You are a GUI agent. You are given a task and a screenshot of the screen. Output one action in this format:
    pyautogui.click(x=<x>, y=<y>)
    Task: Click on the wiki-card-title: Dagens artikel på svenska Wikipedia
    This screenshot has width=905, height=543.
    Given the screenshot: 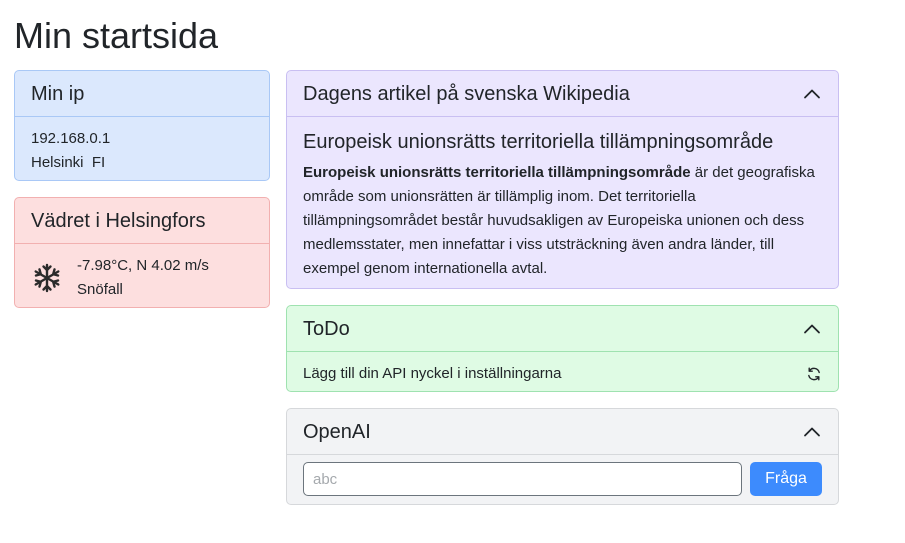 What is the action you would take?
    pyautogui.click(x=466, y=93)
    